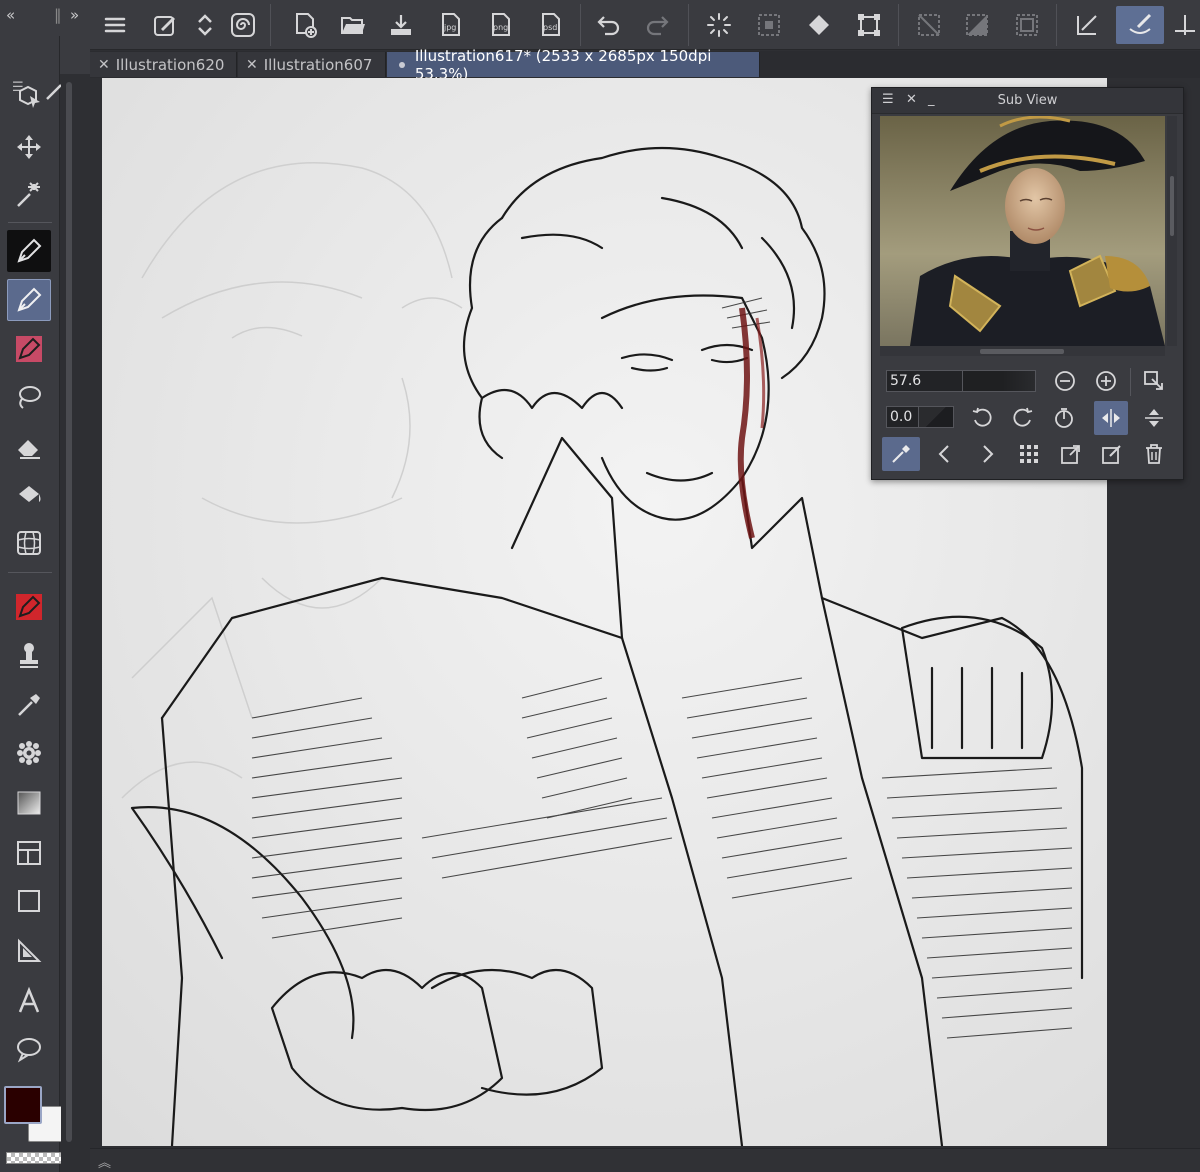  Describe the element at coordinates (1140, 25) in the screenshot. I see `snap-special-ruler-button` at that location.